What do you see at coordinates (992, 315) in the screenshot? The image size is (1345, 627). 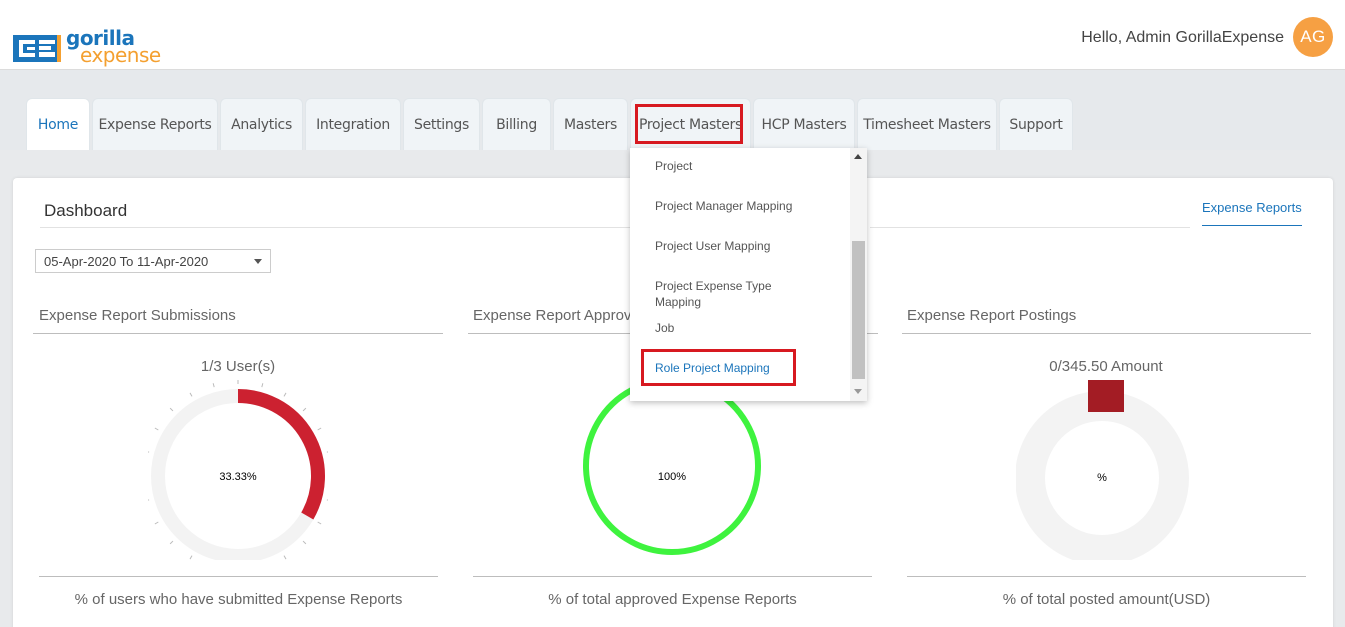 I see `card-title-postings: Expense Report Postings` at bounding box center [992, 315].